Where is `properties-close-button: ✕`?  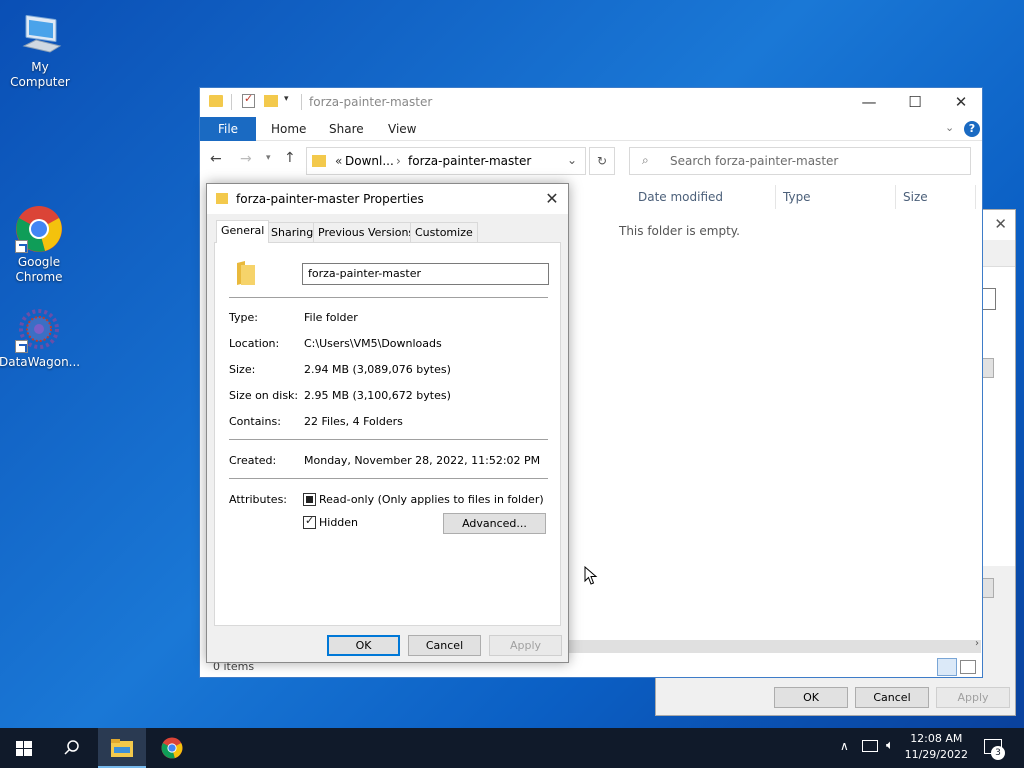
properties-close-button: ✕ is located at coordinates (552, 199).